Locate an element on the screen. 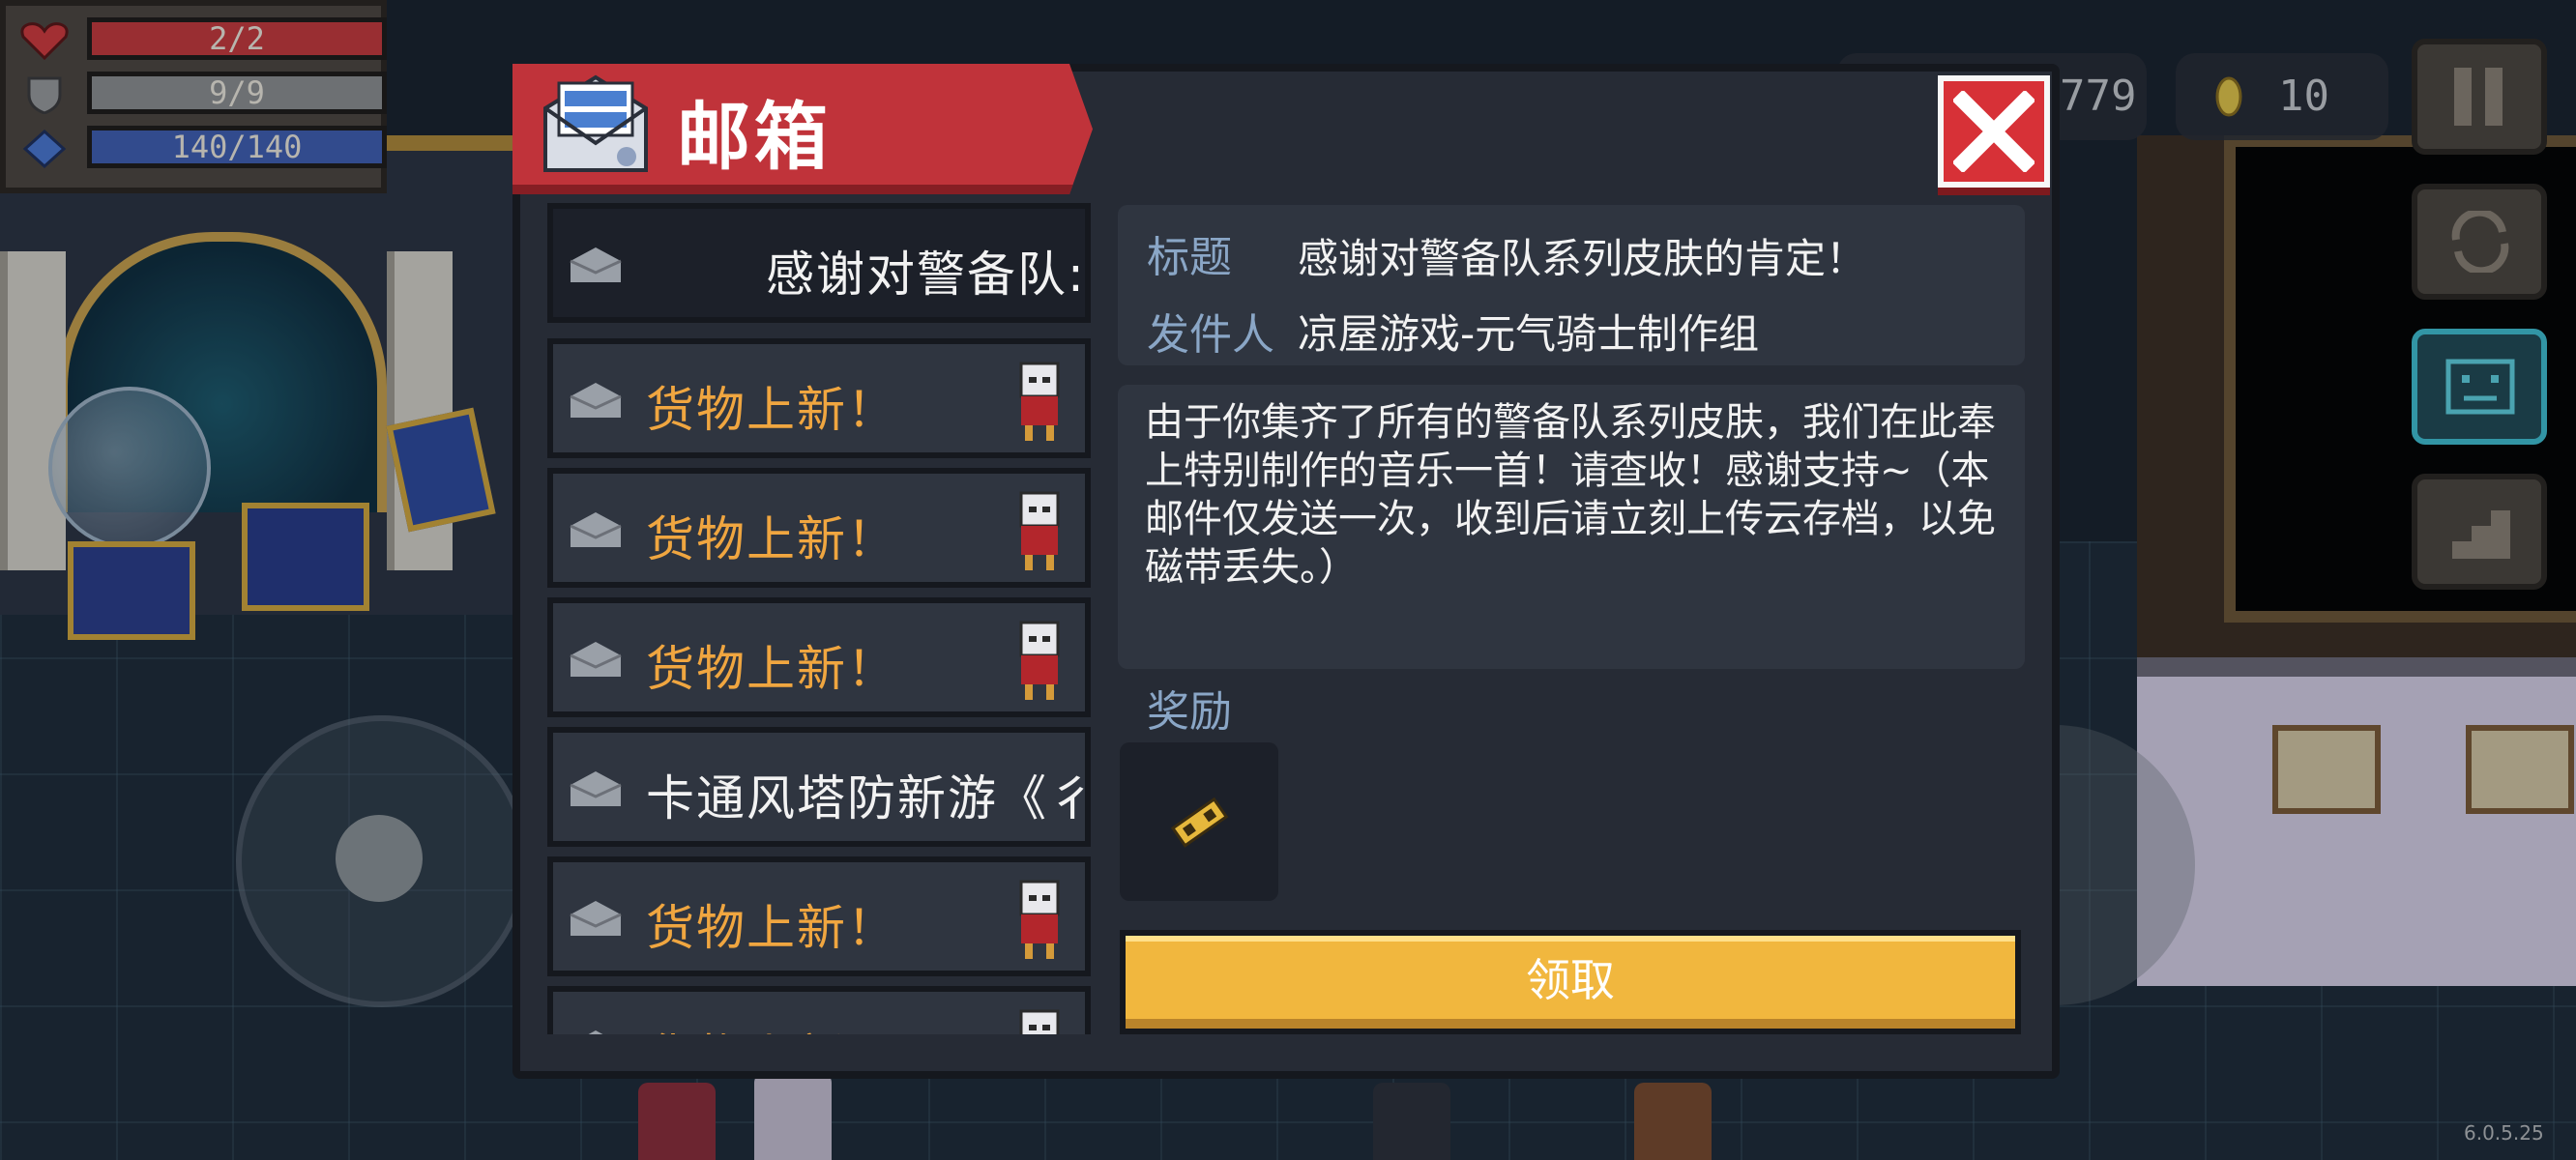  cassette-icon is located at coordinates (1199, 823).